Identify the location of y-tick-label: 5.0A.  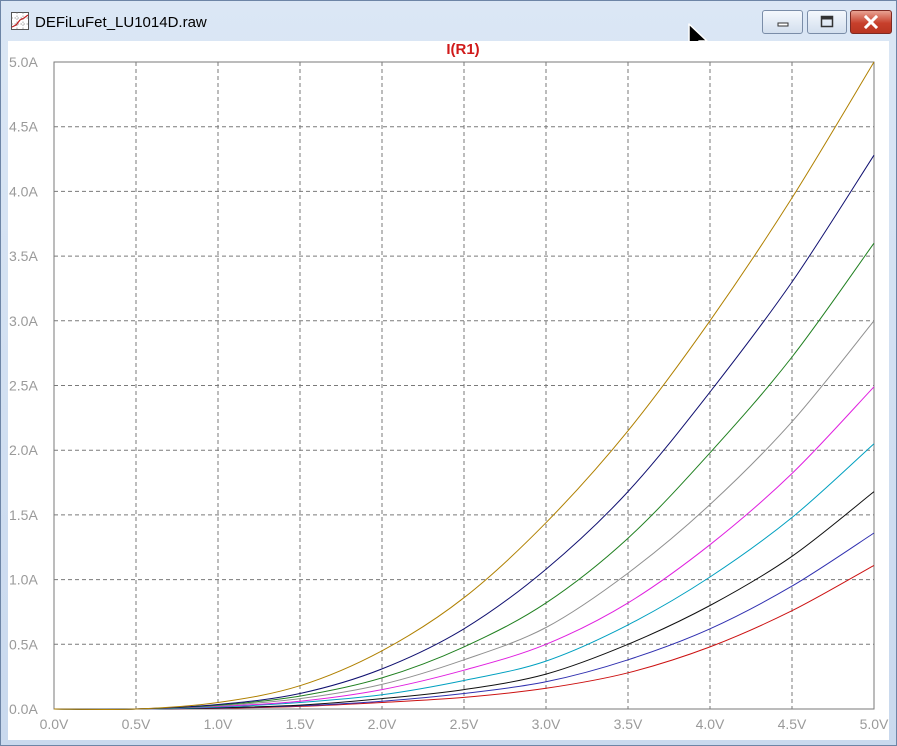
(23, 62).